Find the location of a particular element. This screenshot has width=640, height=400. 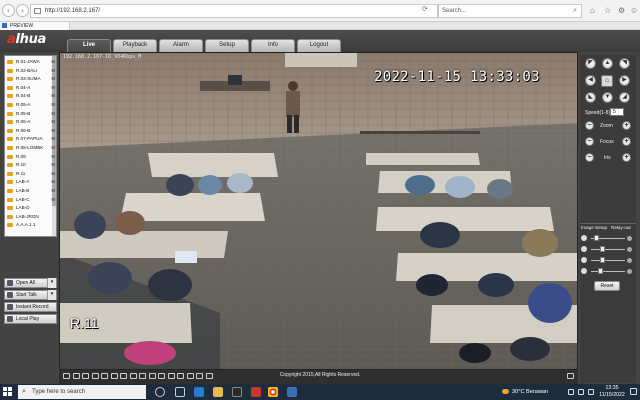

channel-item: R.01-JAWA M is located at coordinates (30, 62).